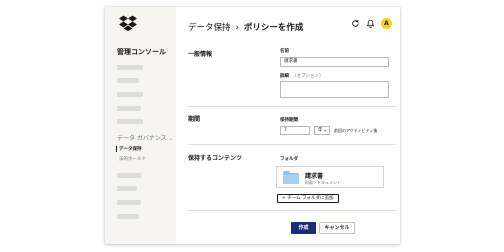 The height and width of the screenshot is (252, 504). I want to click on folder-path: 財務 › ドキュメント, so click(323, 182).